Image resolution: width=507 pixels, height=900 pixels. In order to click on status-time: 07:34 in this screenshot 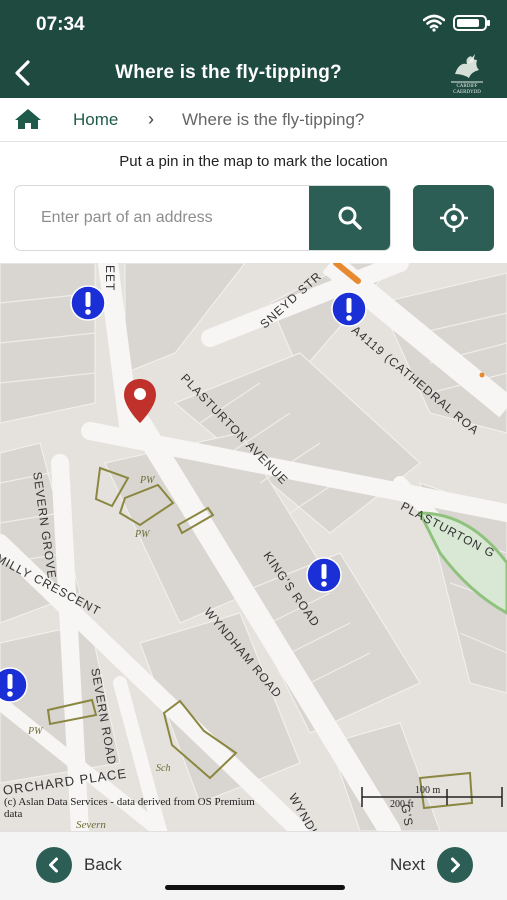, I will do `click(60, 24)`.